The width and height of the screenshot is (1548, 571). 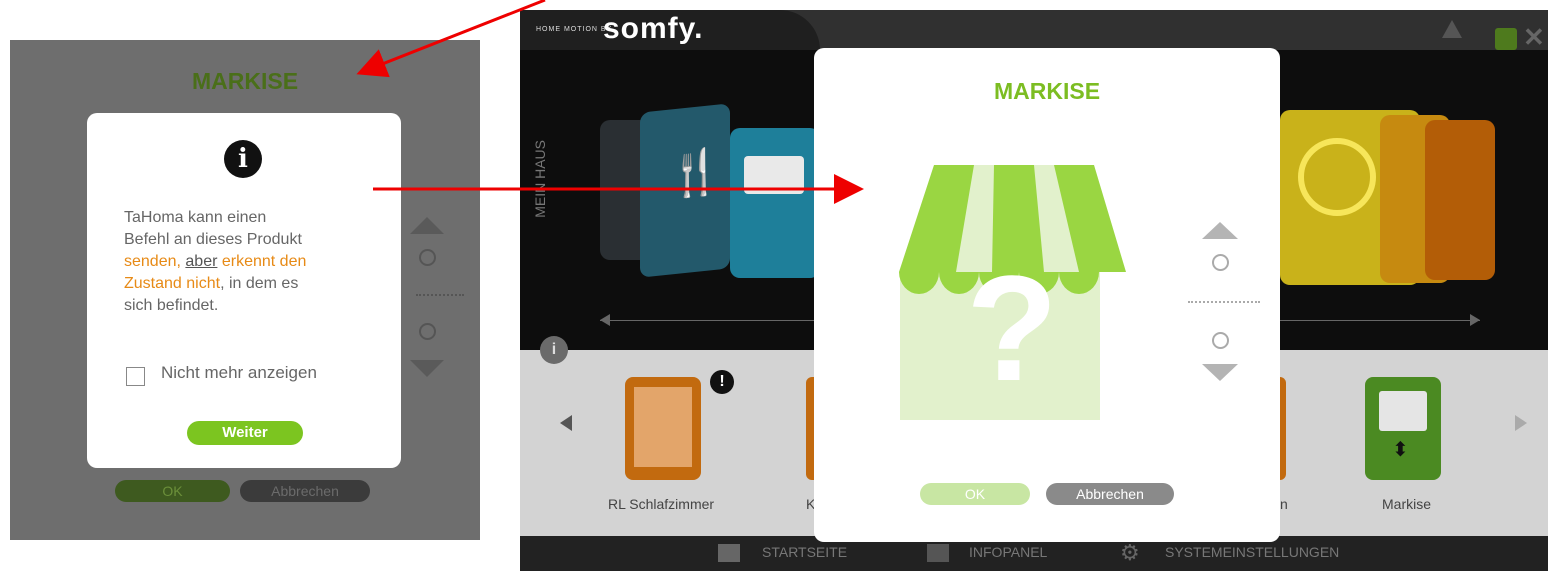 I want to click on annotation-arrow, so click(x=451, y=39).